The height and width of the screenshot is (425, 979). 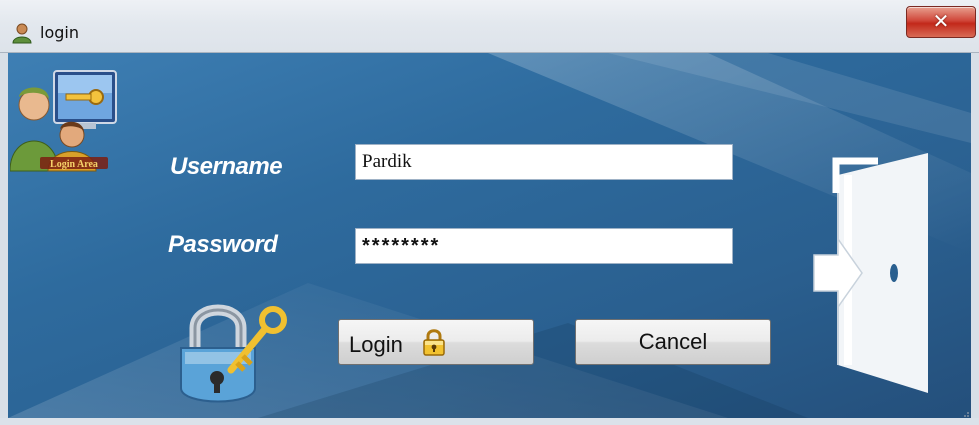 I want to click on cancel-button: Cancel, so click(x=673, y=342).